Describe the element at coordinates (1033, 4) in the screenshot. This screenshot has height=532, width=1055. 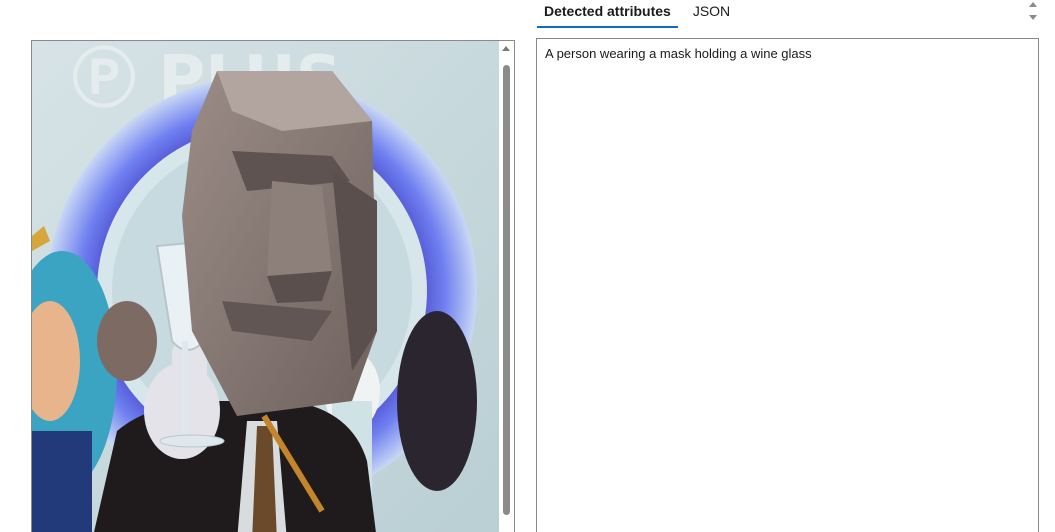
I see `chevron-up-icon` at that location.